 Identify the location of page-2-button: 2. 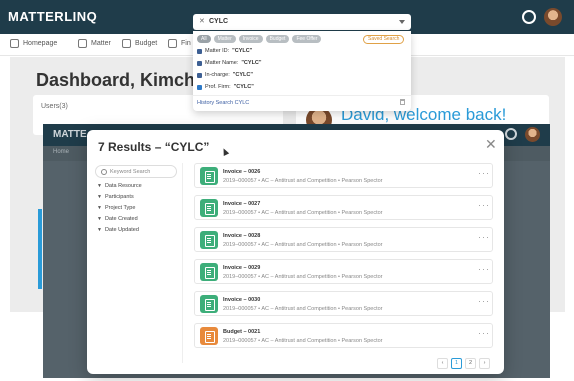
(470, 363).